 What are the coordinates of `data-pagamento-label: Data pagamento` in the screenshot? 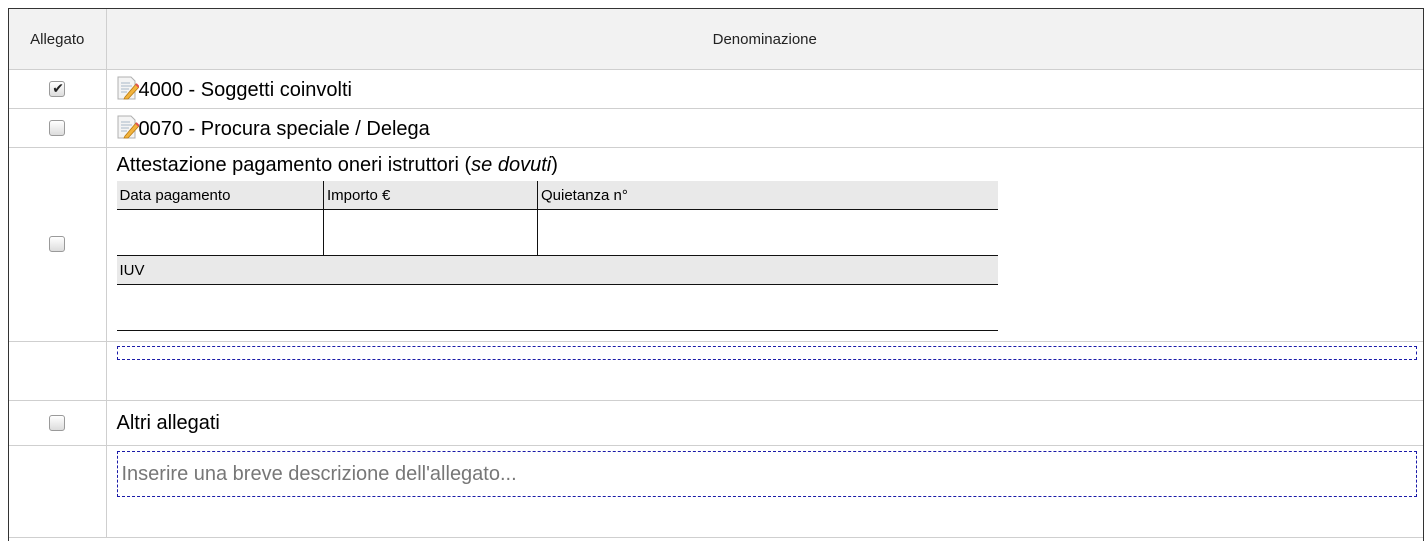 It's located at (220, 195).